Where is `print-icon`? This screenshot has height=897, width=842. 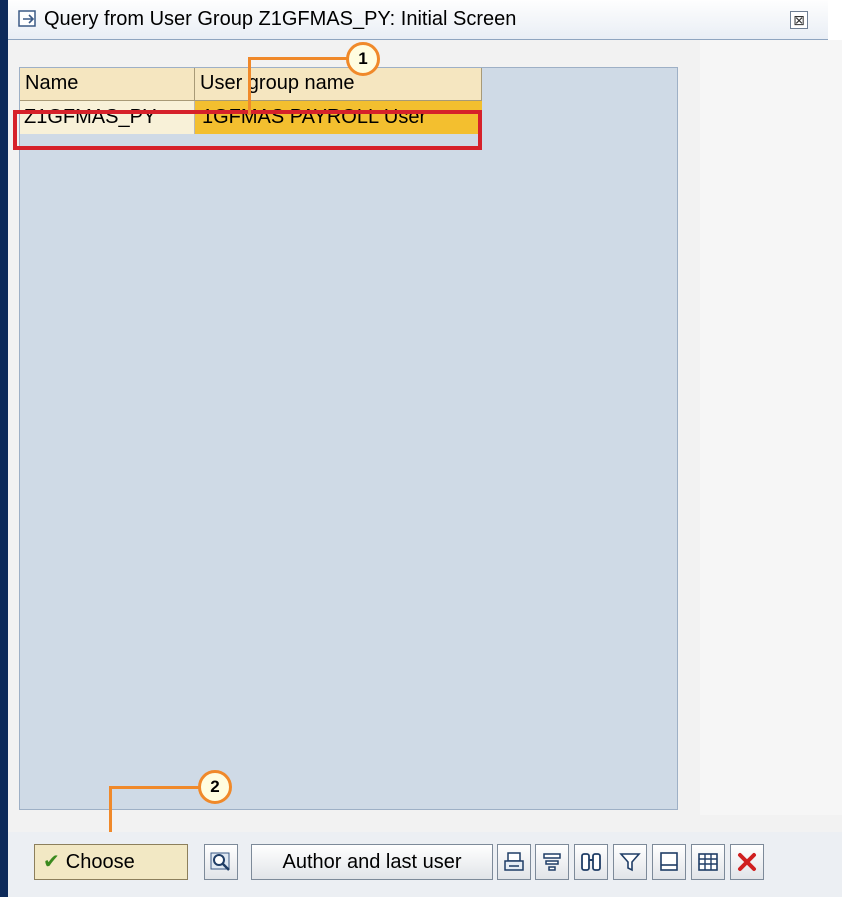
print-icon is located at coordinates (514, 862).